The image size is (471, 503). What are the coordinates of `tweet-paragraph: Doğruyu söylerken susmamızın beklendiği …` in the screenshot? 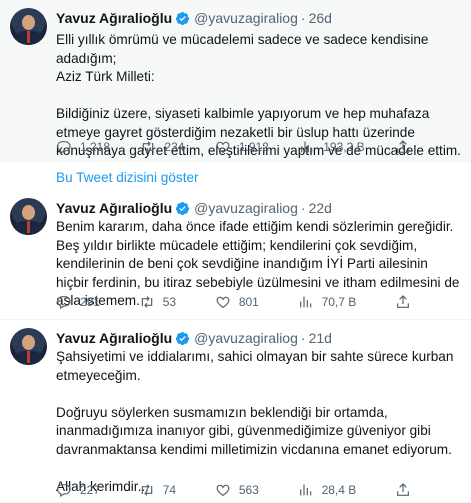 It's located at (254, 430).